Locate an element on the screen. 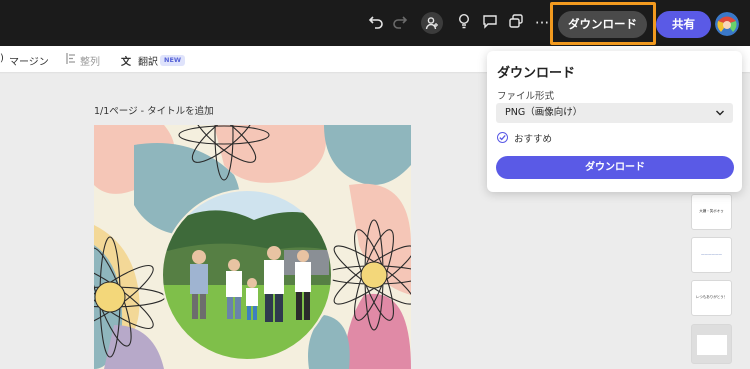  translate-button: 翻訳 is located at coordinates (148, 60).